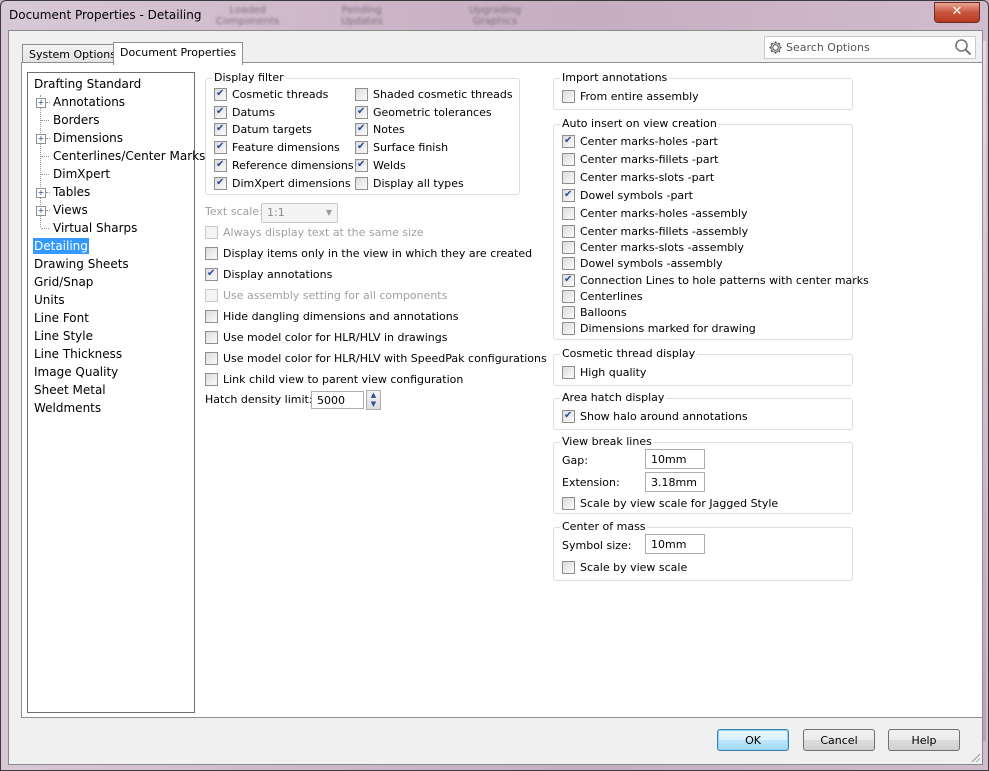 The image size is (989, 771). Describe the element at coordinates (95, 228) in the screenshot. I see `tree-item-virtual-sharps: Virtual Sharps` at that location.